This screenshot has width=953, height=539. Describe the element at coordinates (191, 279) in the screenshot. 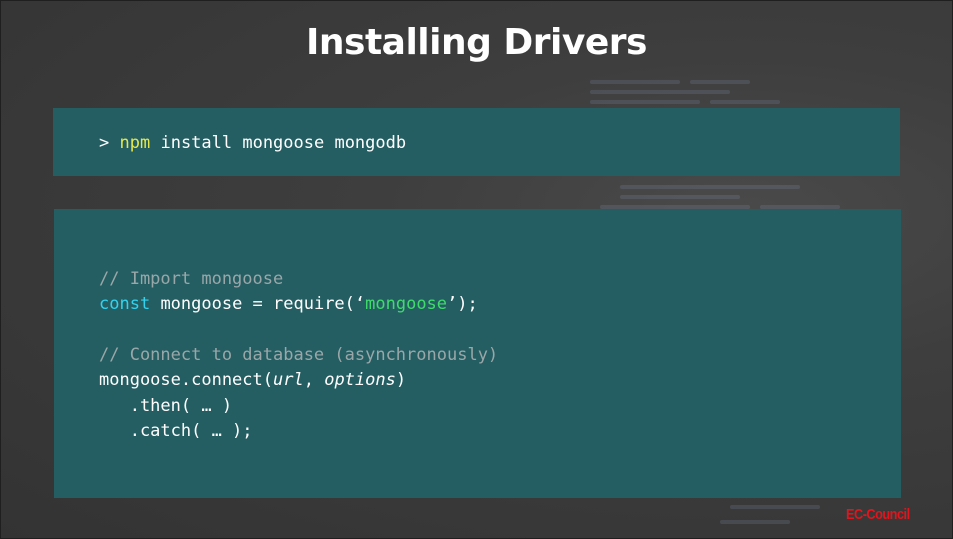

I see `comment-import: // Import mongoose` at that location.